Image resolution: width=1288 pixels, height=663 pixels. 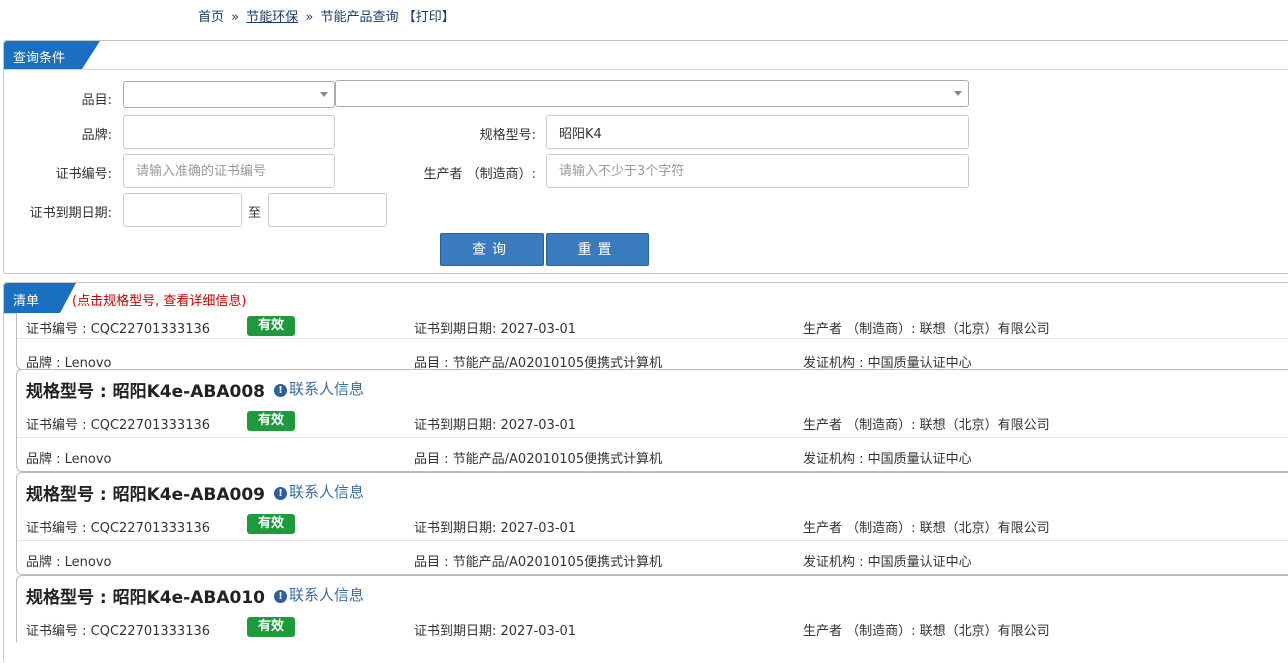 What do you see at coordinates (229, 132) in the screenshot?
I see `brand-input` at bounding box center [229, 132].